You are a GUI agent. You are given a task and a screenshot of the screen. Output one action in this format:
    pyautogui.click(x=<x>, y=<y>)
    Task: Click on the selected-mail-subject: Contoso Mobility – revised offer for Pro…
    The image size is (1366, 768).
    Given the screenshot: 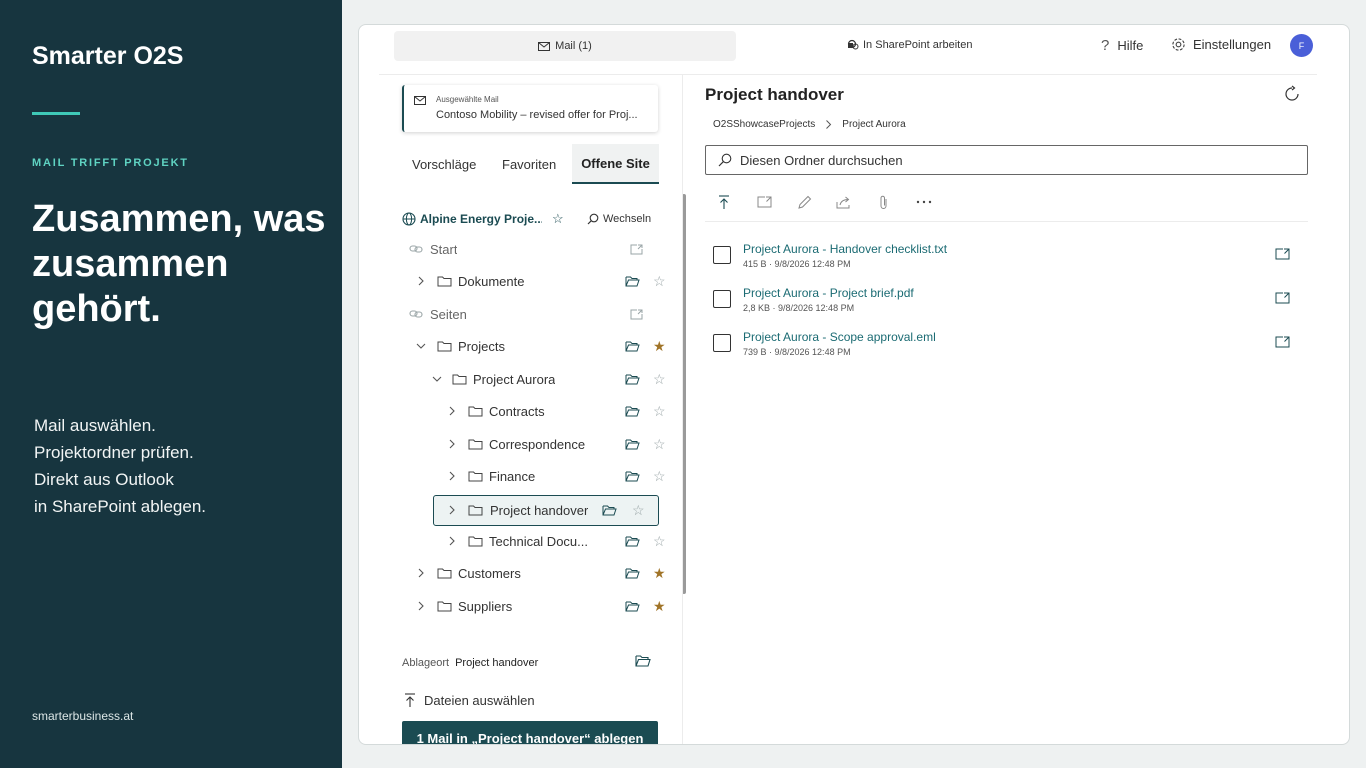 What is the action you would take?
    pyautogui.click(x=537, y=115)
    